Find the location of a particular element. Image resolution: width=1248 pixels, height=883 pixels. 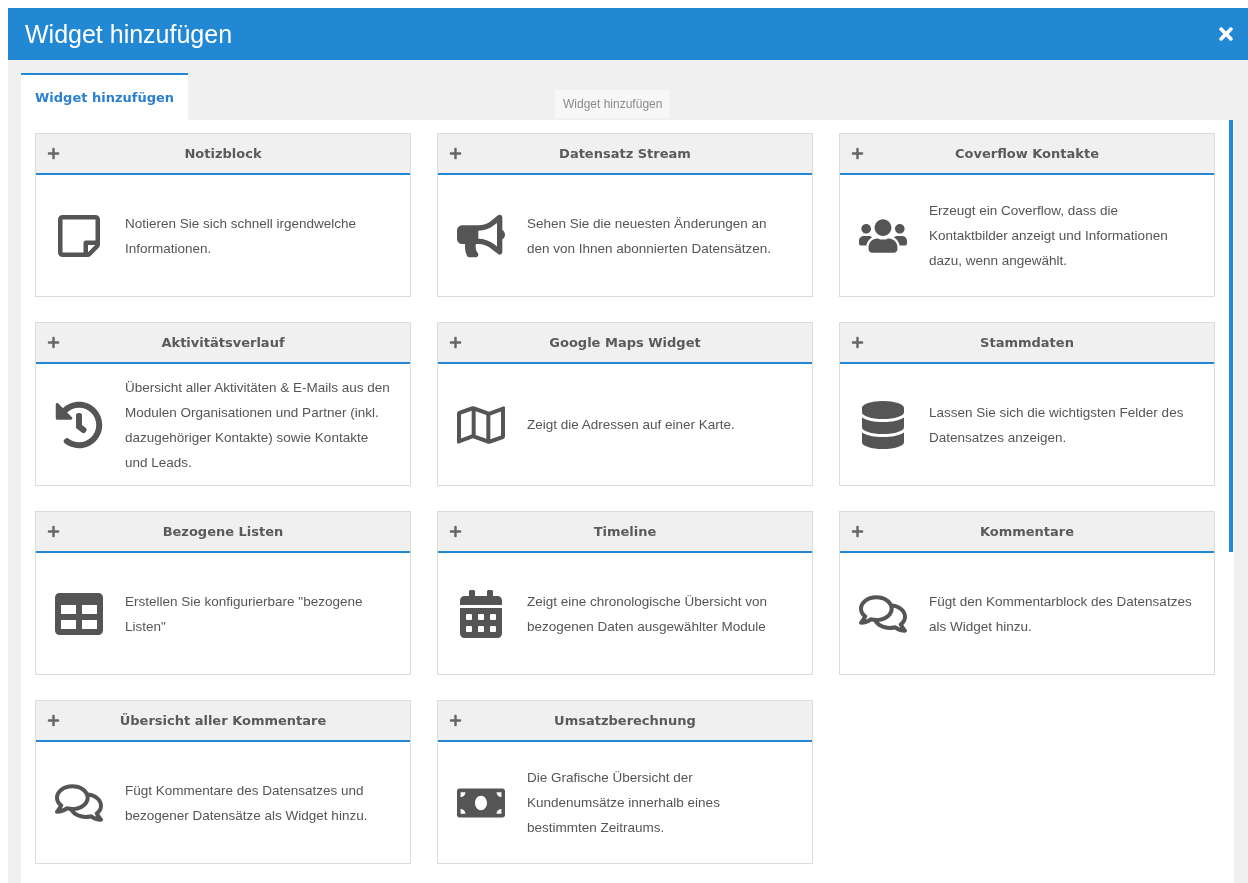

widget-title: Google Maps Widget is located at coordinates (625, 342).